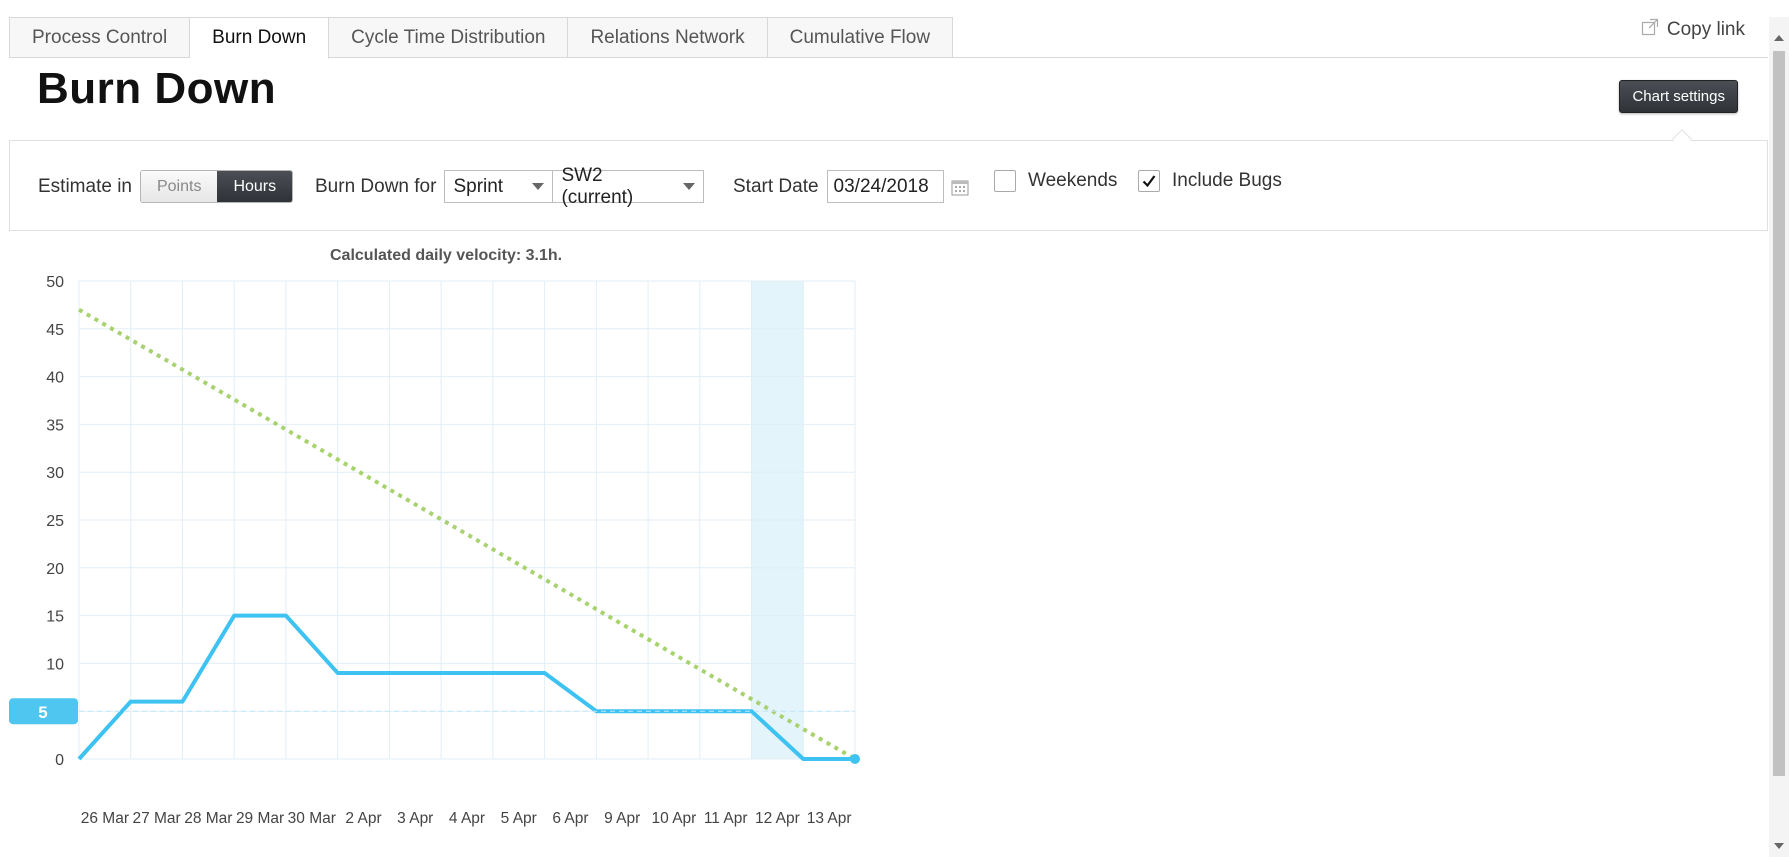 This screenshot has width=1789, height=857. What do you see at coordinates (1650, 30) in the screenshot?
I see `external-link-icon` at bounding box center [1650, 30].